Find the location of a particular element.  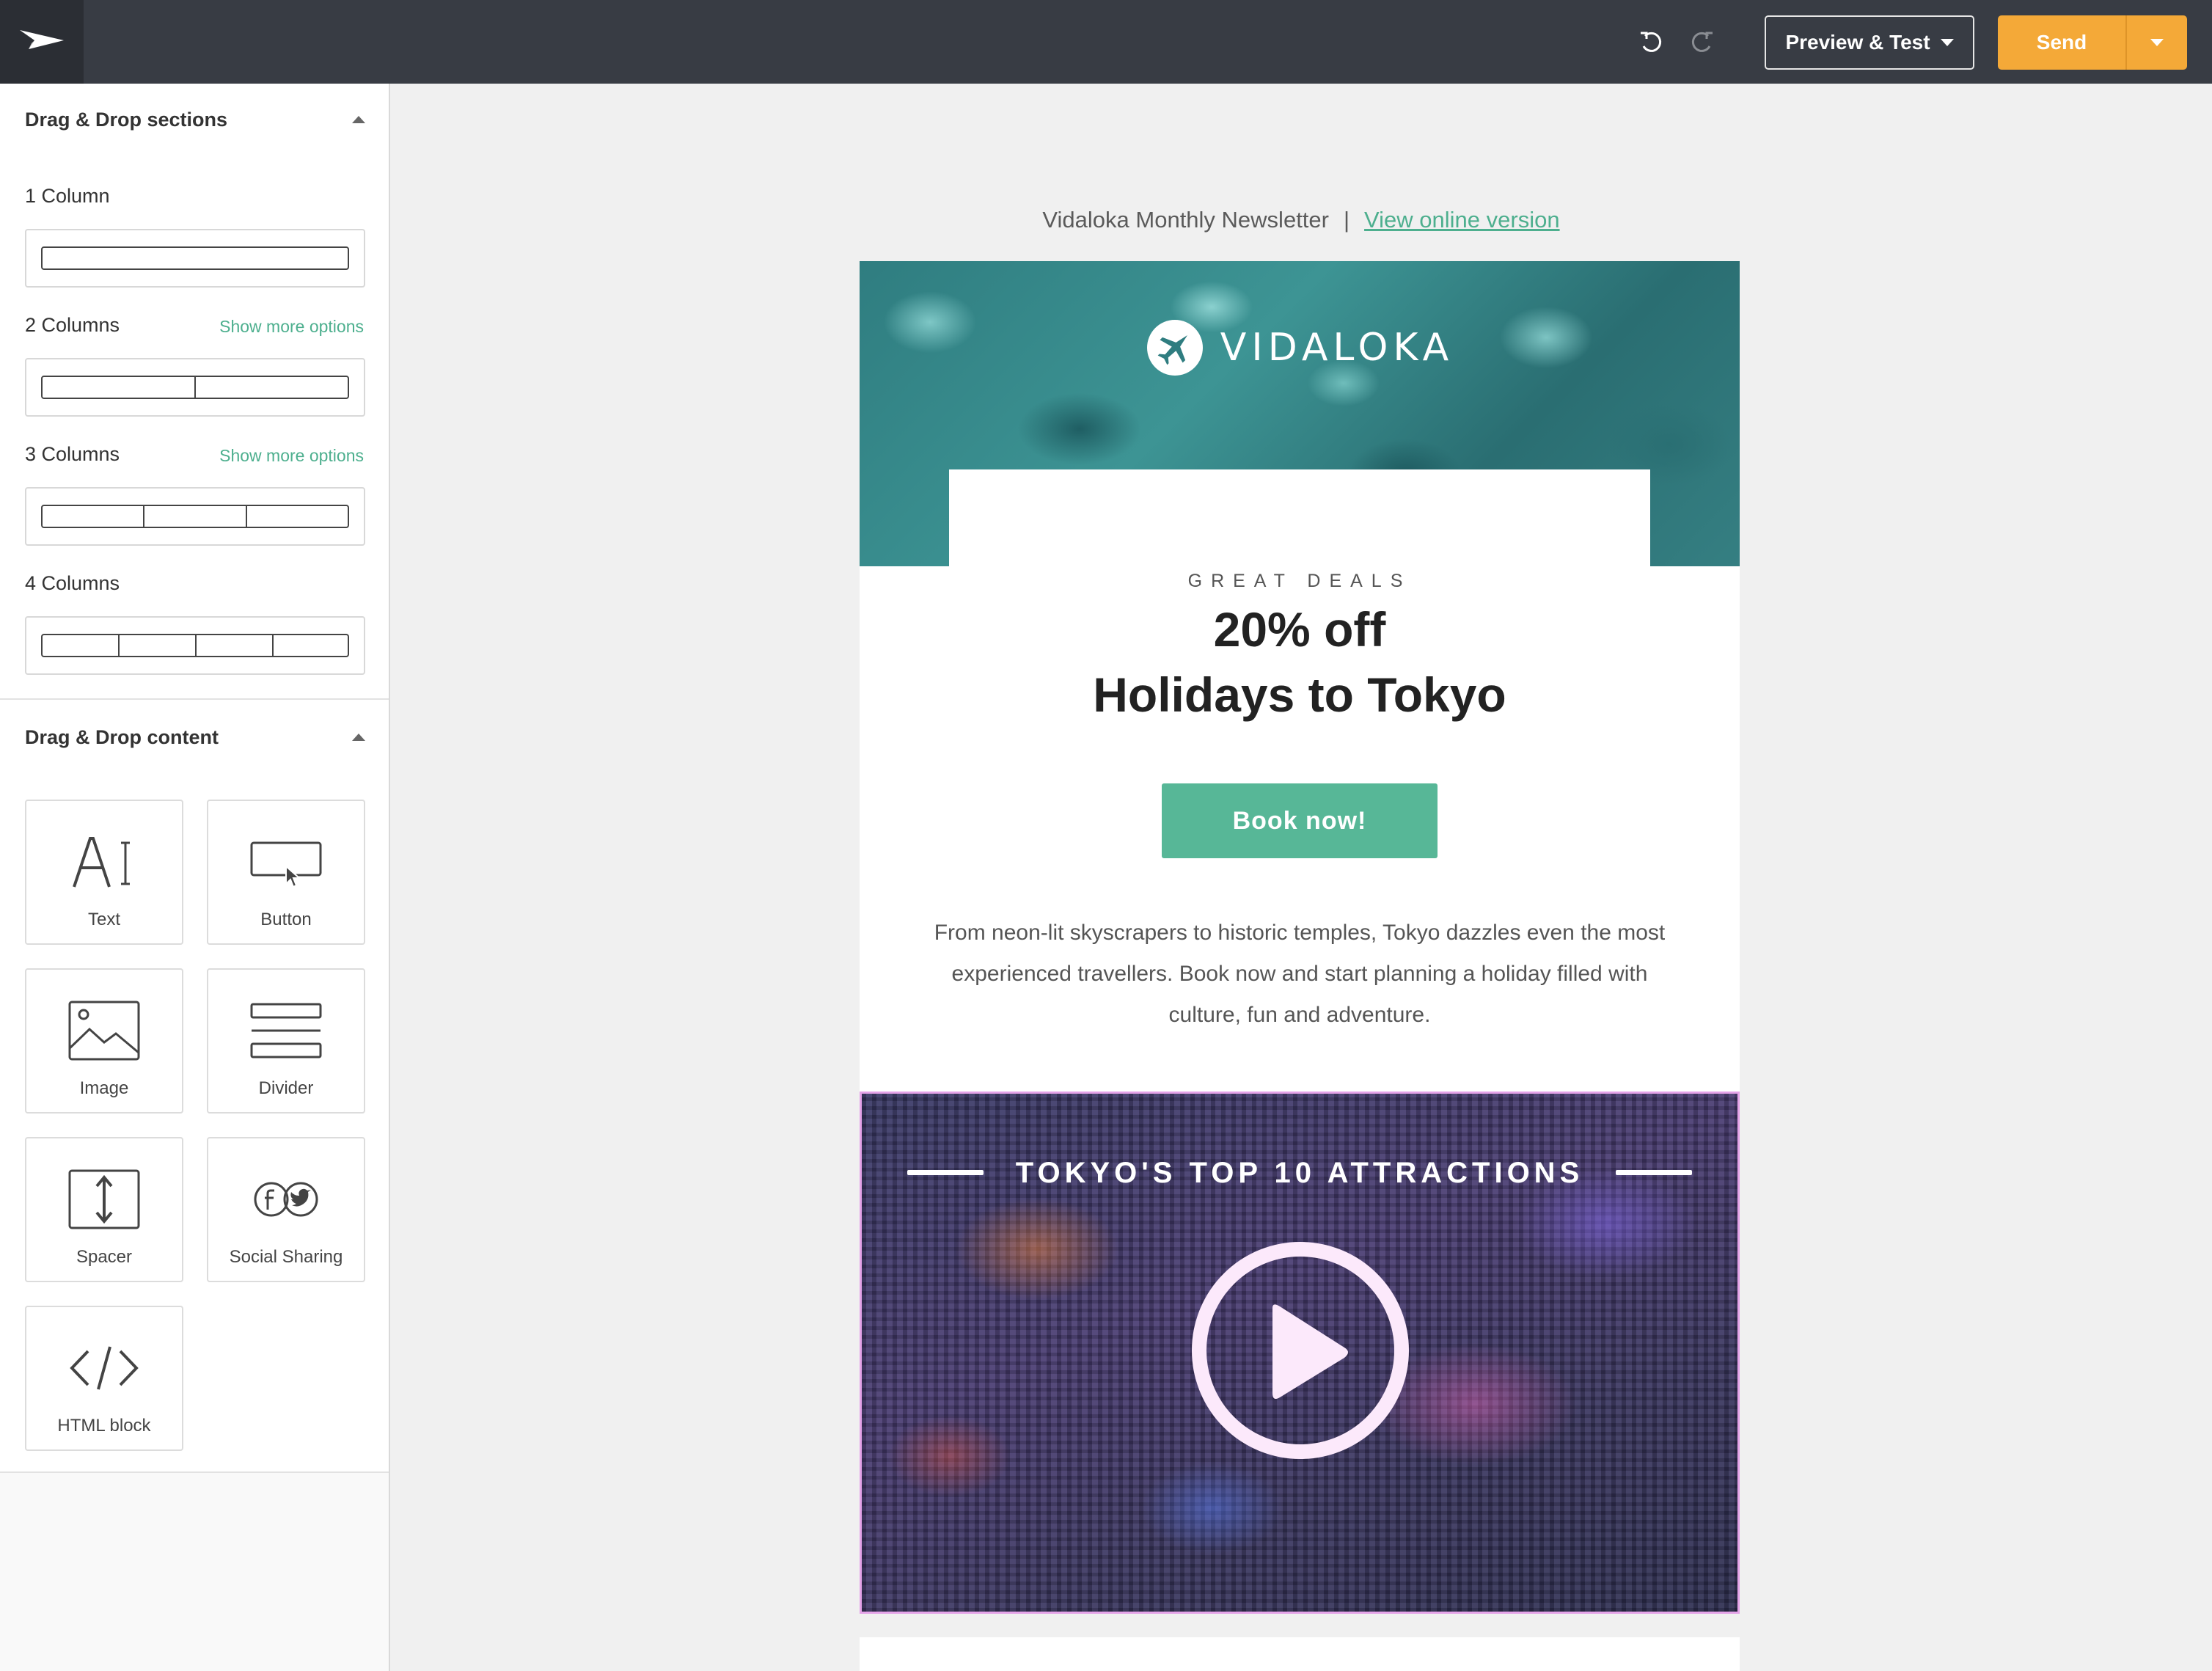

content-tile-html-block: HTML block is located at coordinates (104, 1378).